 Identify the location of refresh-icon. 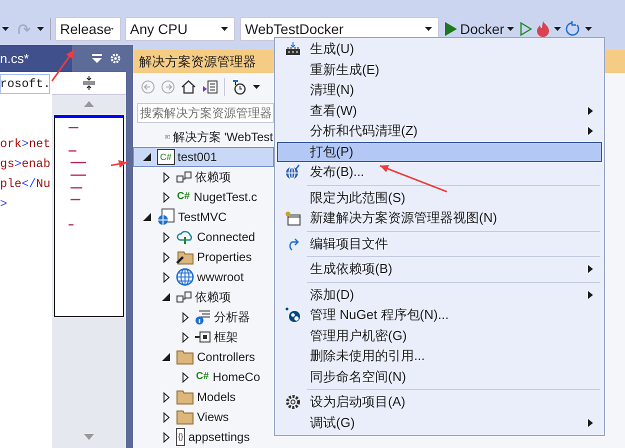
(573, 28).